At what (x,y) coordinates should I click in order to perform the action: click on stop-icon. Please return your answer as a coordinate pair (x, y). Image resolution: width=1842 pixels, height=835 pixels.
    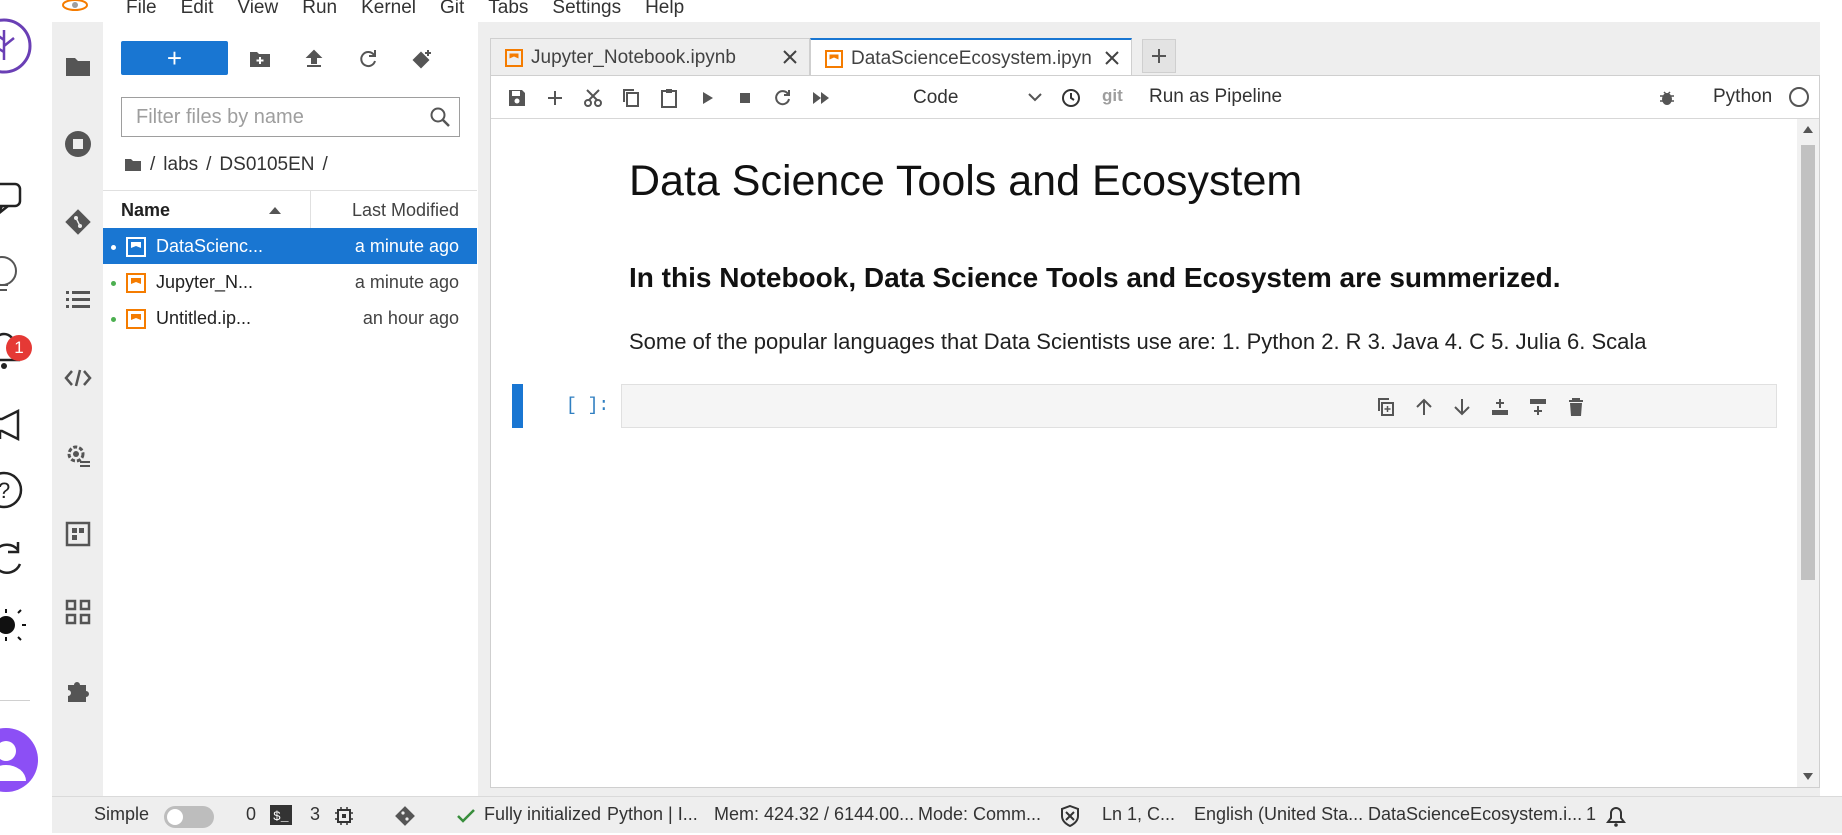
    Looking at the image, I should click on (745, 98).